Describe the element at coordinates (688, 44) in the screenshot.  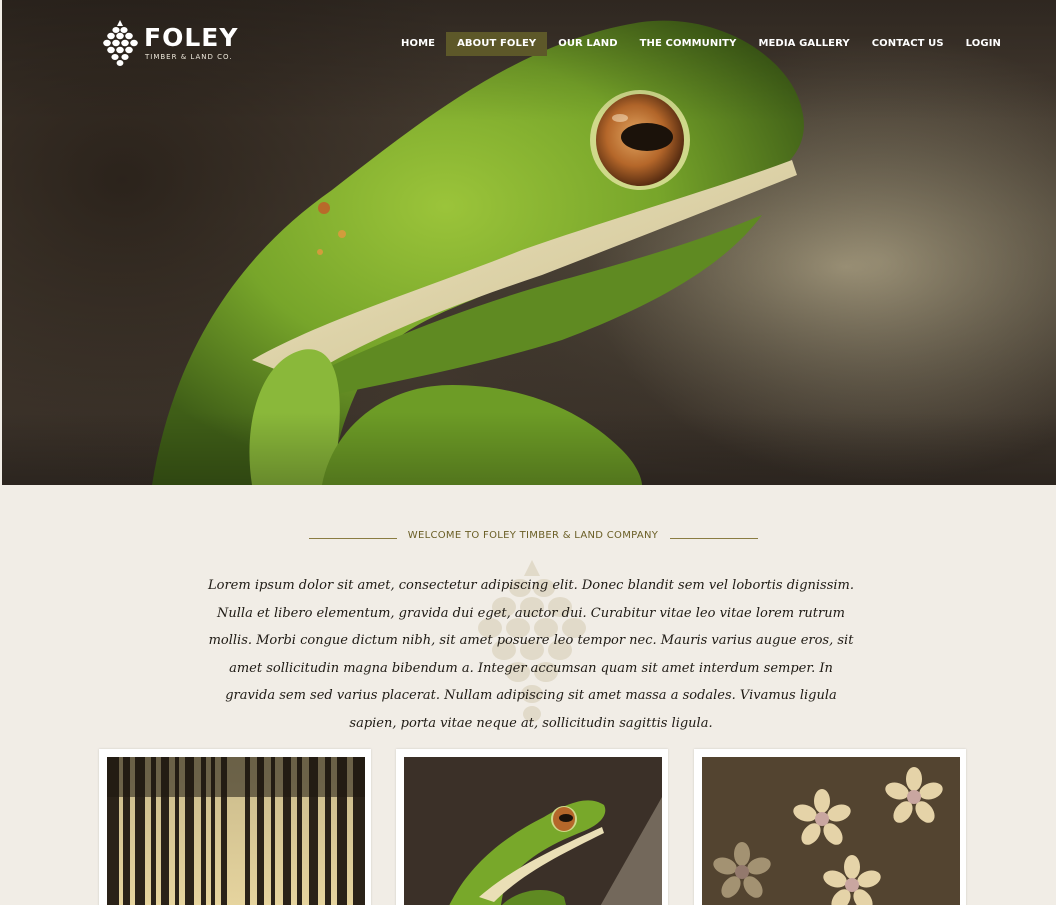
I see `nav-item-the-community: THE COMMUNITY` at that location.